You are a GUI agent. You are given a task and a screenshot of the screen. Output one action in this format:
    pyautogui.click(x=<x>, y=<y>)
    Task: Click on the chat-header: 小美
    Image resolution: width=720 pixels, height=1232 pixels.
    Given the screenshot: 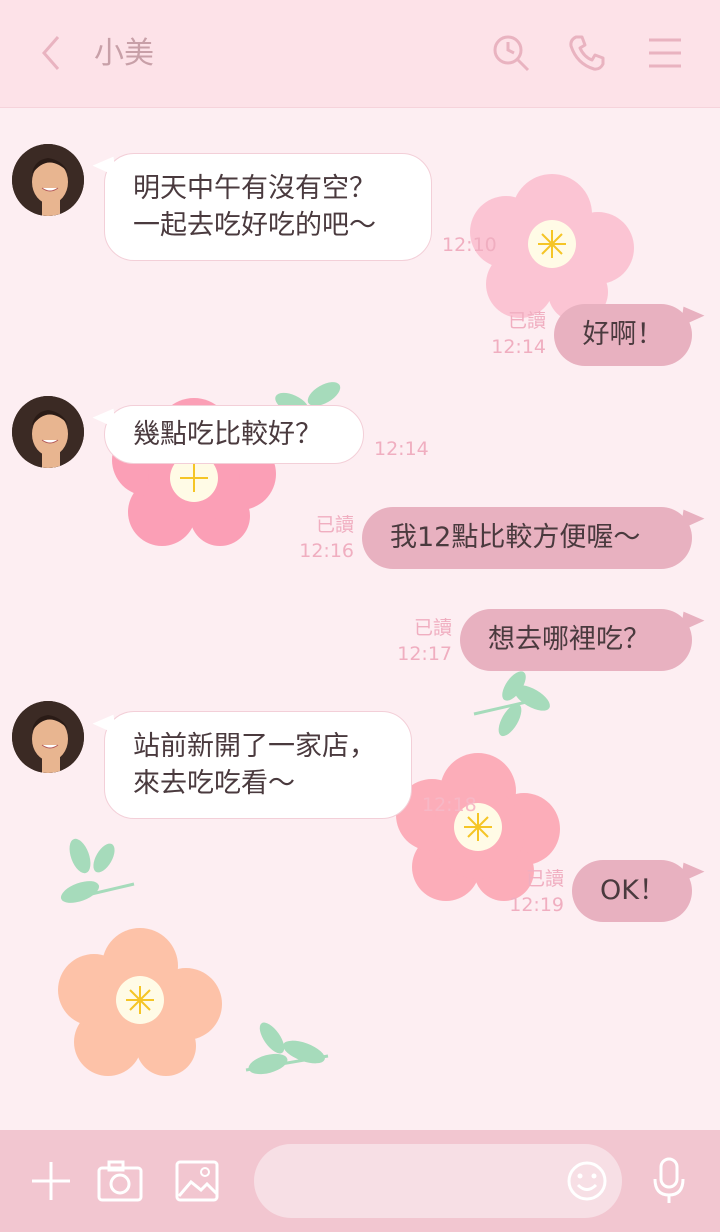 What is the action you would take?
    pyautogui.click(x=360, y=54)
    